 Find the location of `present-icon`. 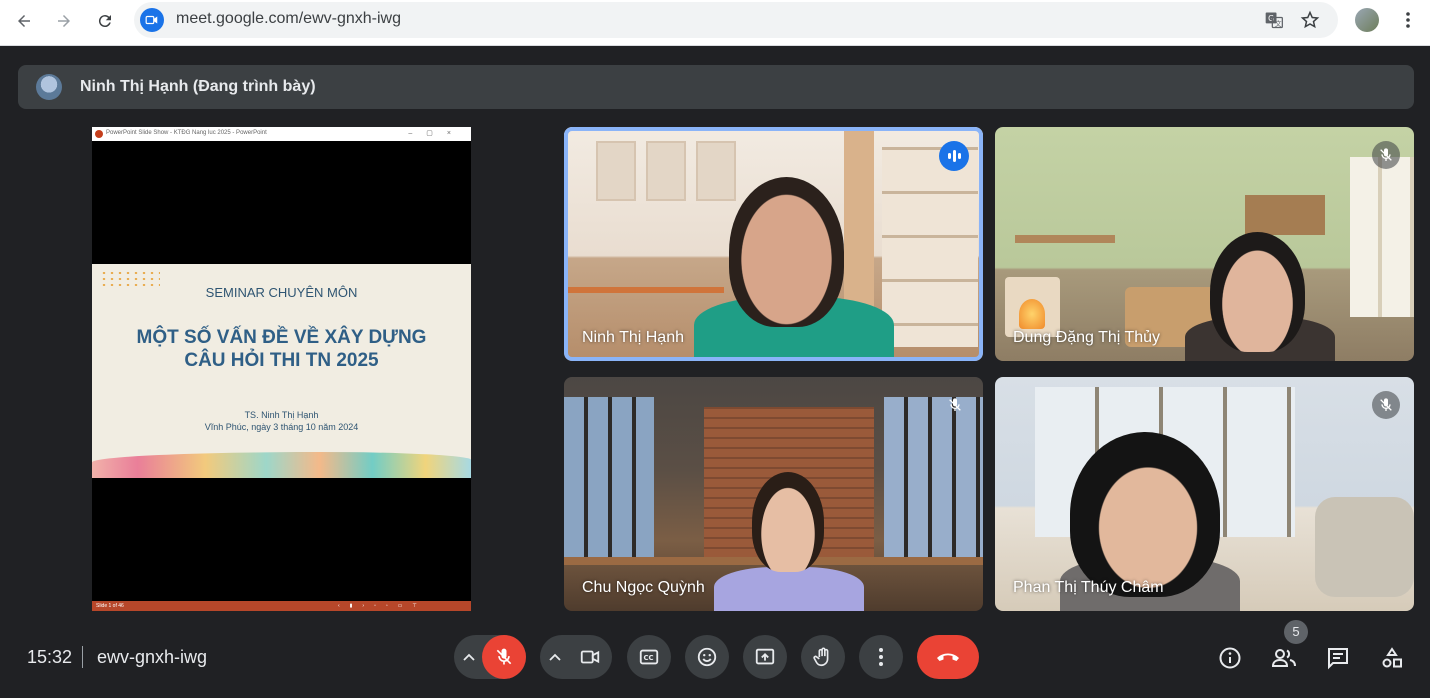

present-icon is located at coordinates (765, 656).